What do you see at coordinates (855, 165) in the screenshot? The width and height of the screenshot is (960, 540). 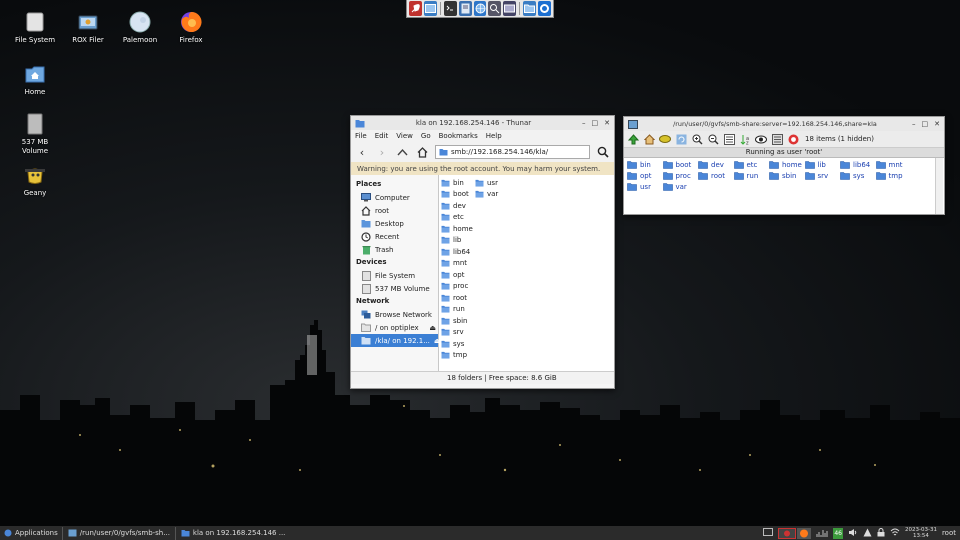 I see `rox-folder-item: lib64` at bounding box center [855, 165].